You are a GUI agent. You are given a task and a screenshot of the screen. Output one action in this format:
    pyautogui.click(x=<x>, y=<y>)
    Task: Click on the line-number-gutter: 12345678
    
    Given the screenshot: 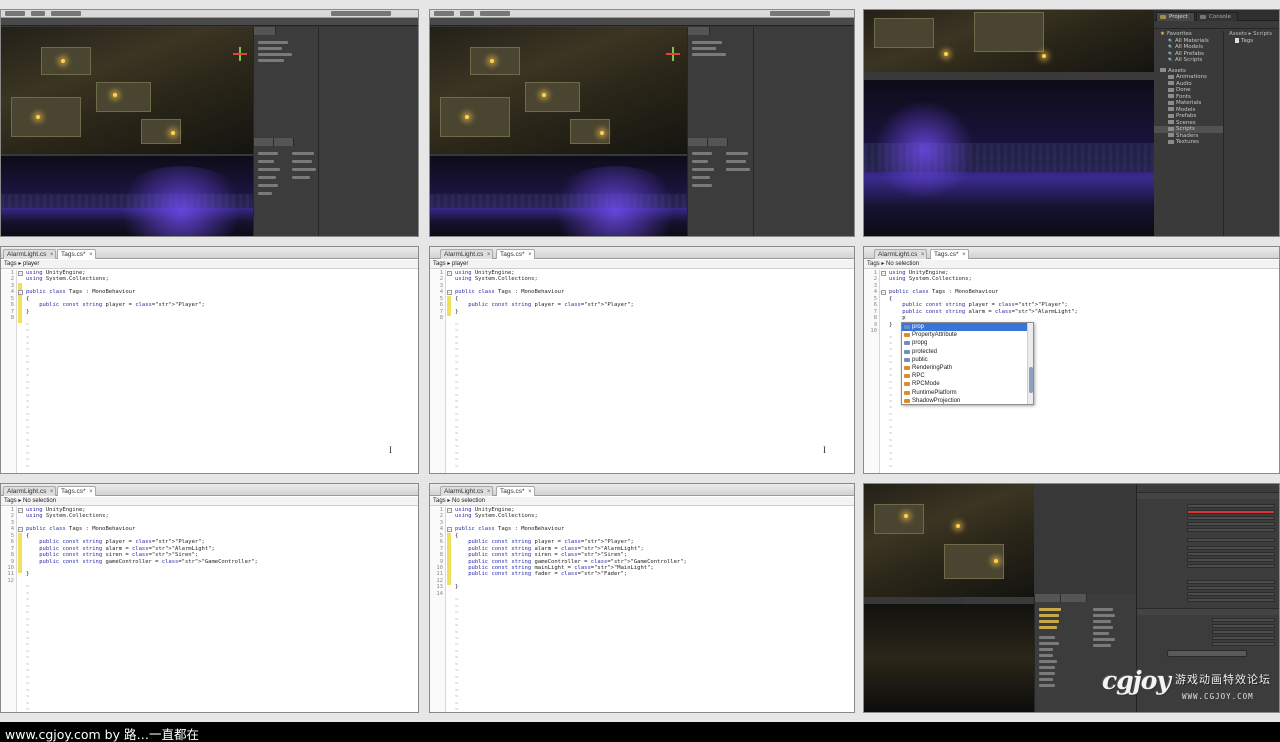 What is the action you would take?
    pyautogui.click(x=438, y=371)
    